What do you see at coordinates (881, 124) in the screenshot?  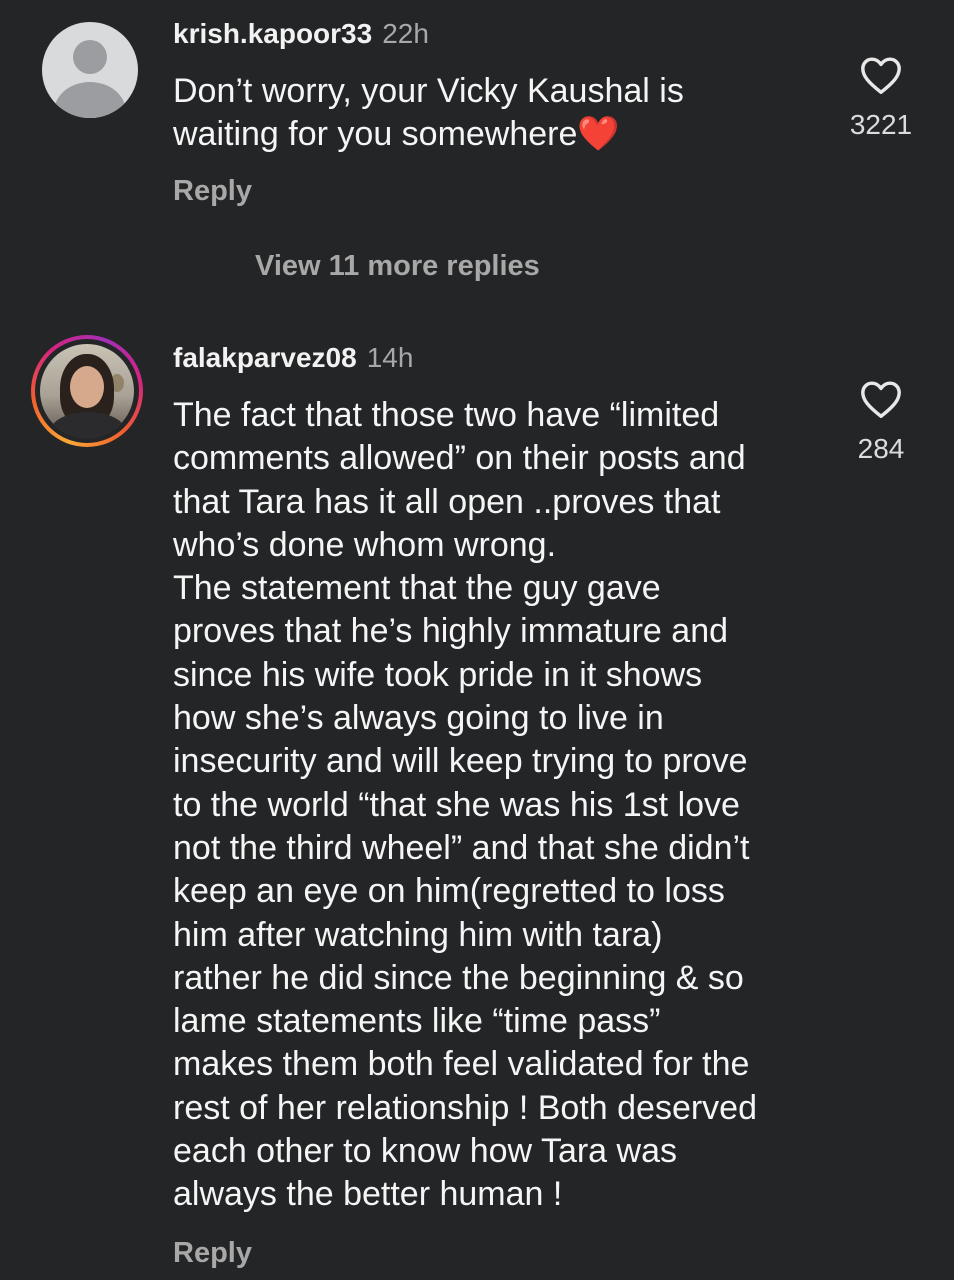 I see `like-count: 3221` at bounding box center [881, 124].